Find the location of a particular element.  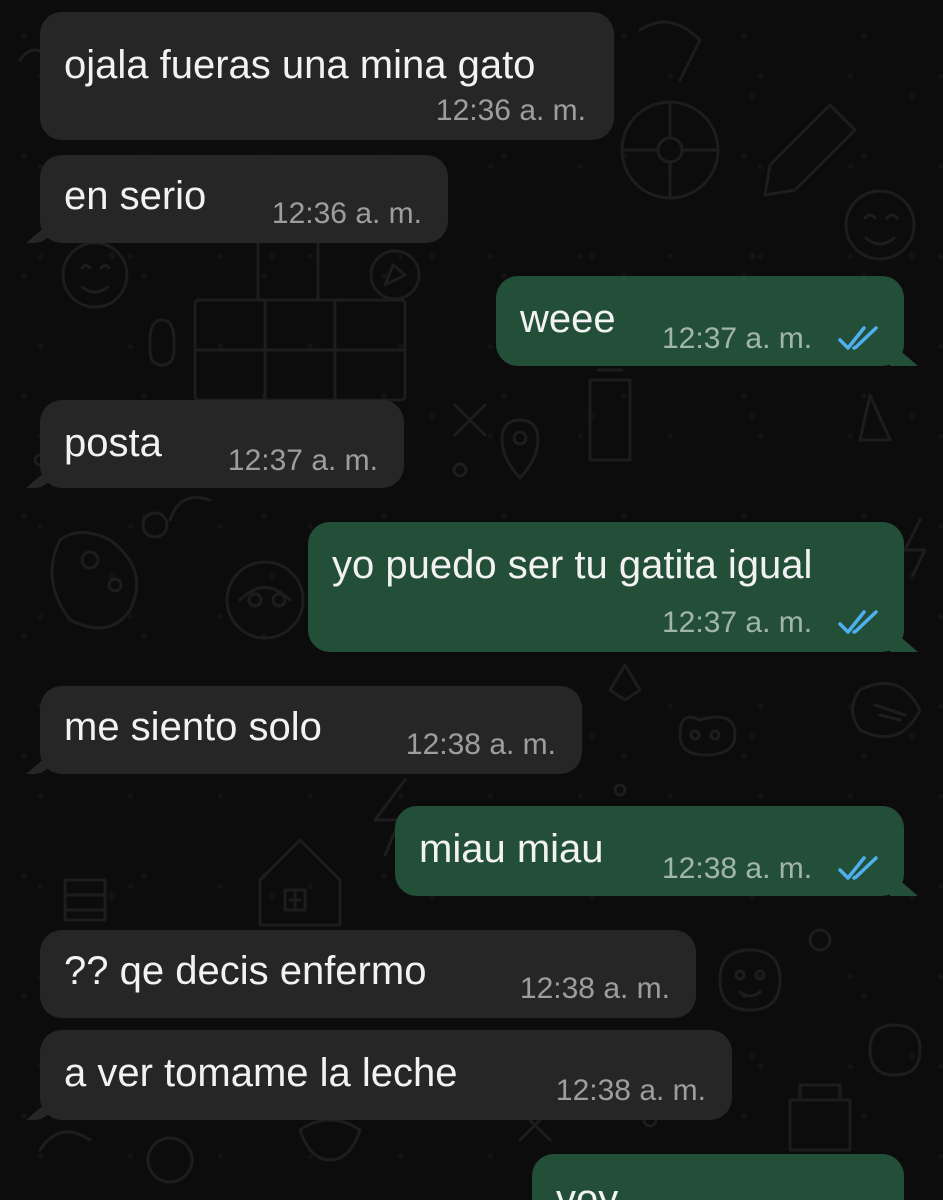

message-text: yo puedo ser tu gatita igual is located at coordinates (572, 565).